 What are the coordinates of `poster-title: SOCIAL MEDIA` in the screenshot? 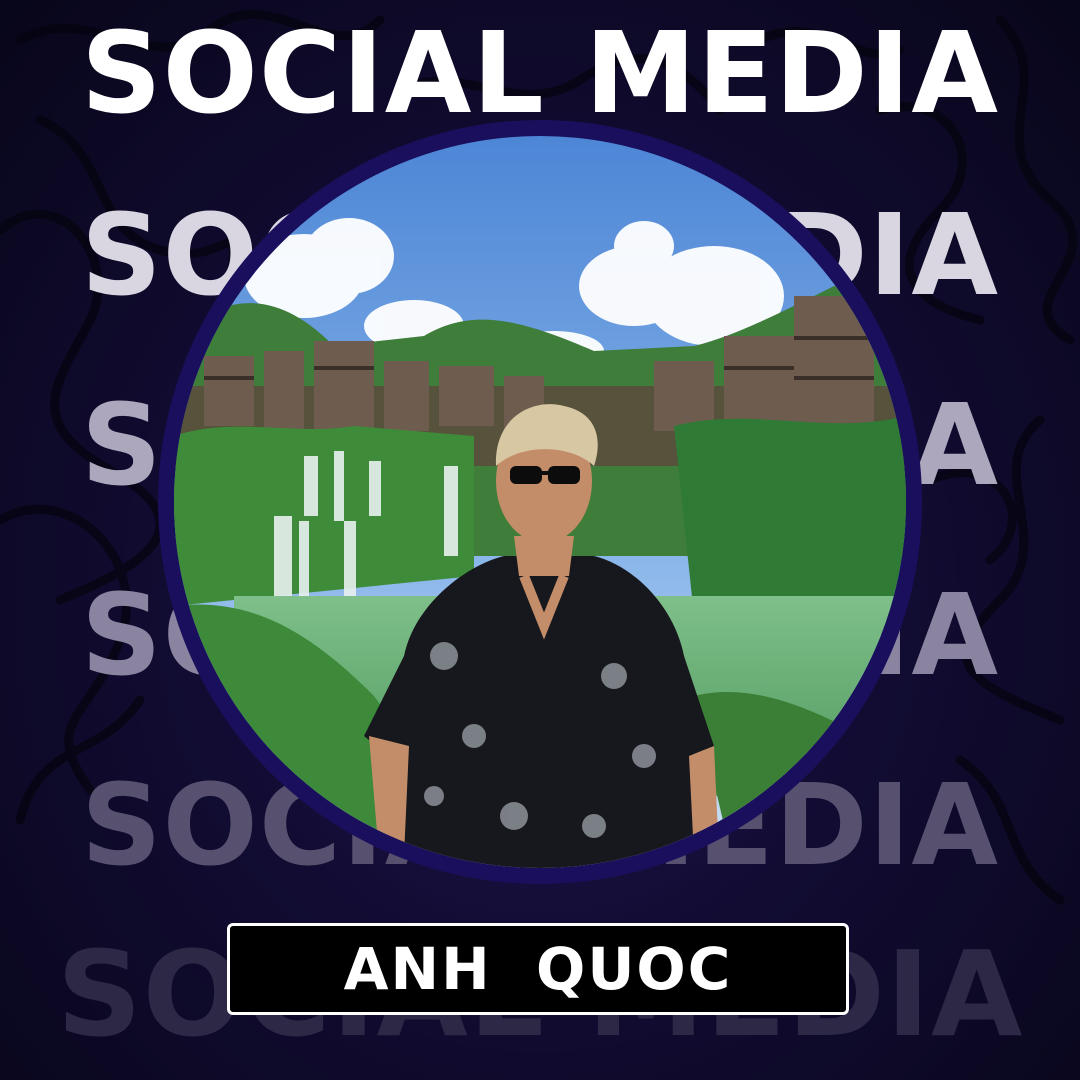 It's located at (540, 74).